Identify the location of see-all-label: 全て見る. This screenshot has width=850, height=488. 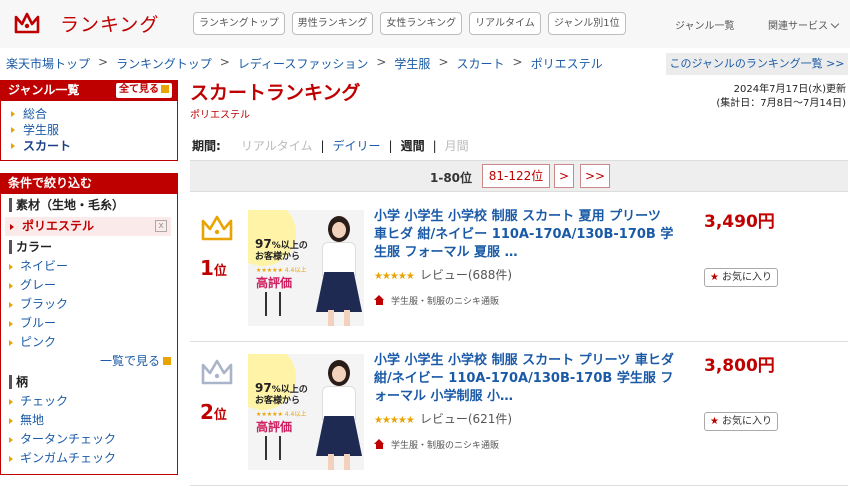
(139, 89).